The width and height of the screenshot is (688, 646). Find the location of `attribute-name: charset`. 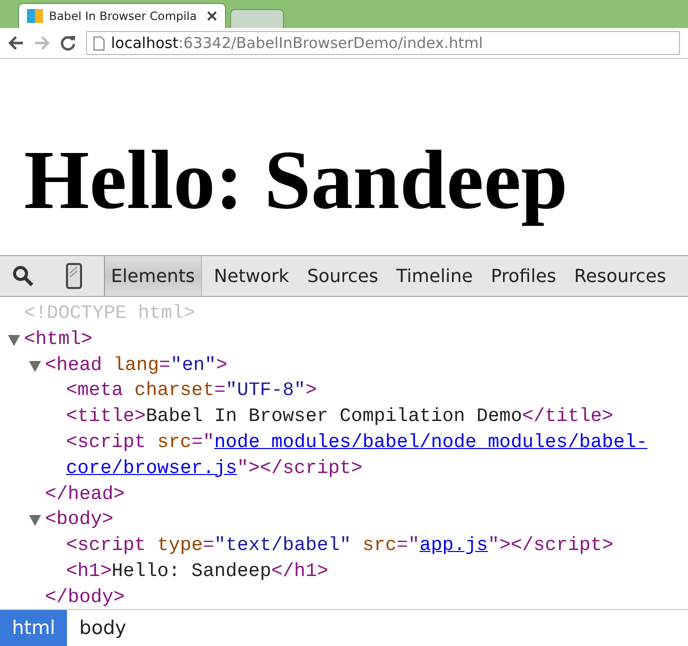

attribute-name: charset is located at coordinates (173, 390).